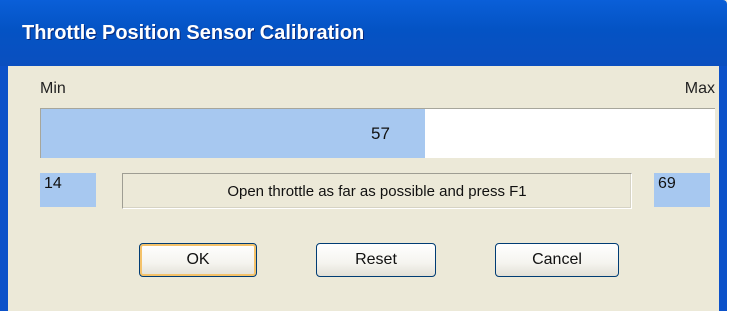 Image resolution: width=739 pixels, height=311 pixels. What do you see at coordinates (557, 260) in the screenshot?
I see `cancel-button: Cancel` at bounding box center [557, 260].